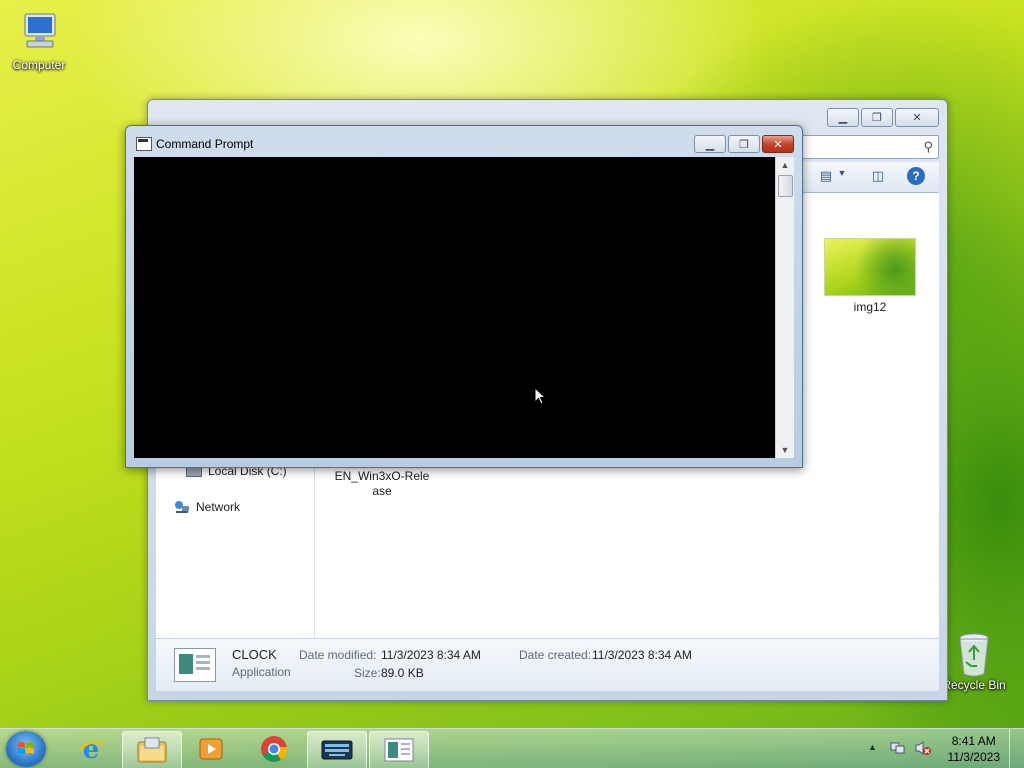 The image size is (1024, 768). I want to click on start-button, so click(26, 749).